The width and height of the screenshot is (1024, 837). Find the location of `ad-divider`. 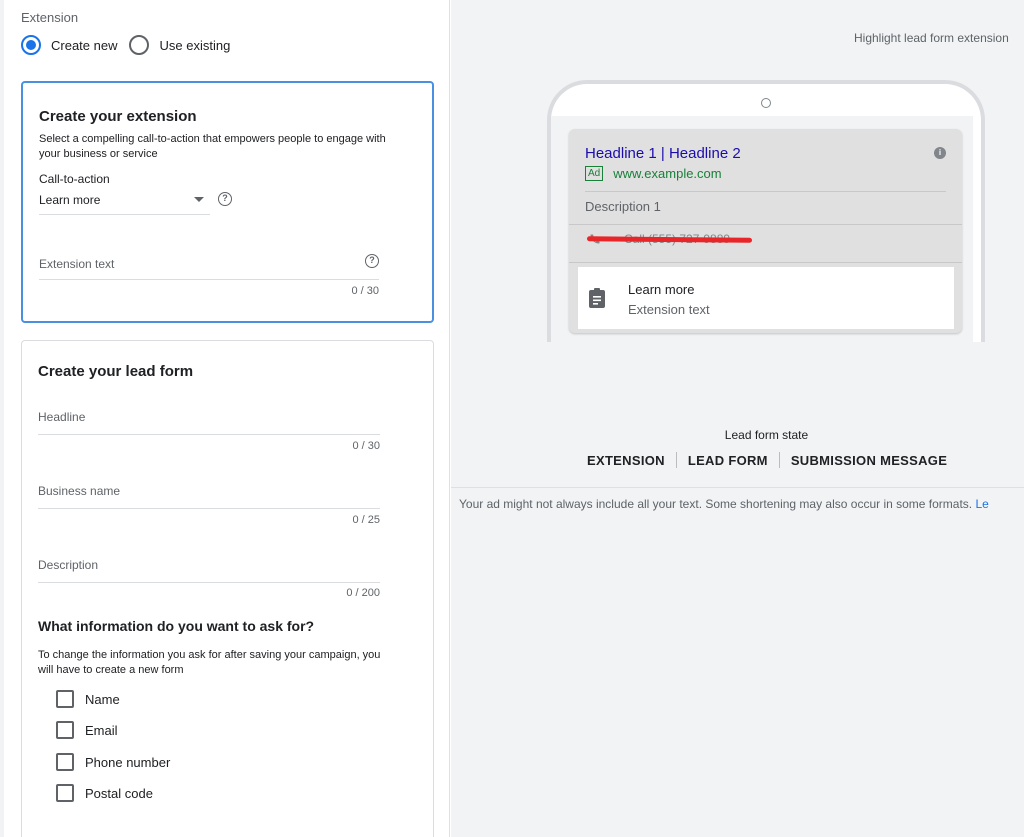

ad-divider is located at coordinates (765, 191).